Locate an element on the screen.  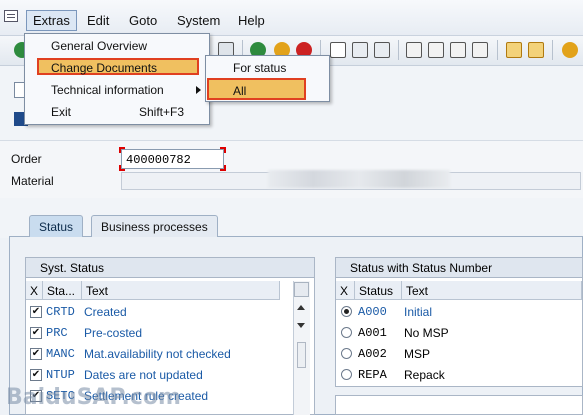
status-number-text: Repack is located at coordinates (424, 375).